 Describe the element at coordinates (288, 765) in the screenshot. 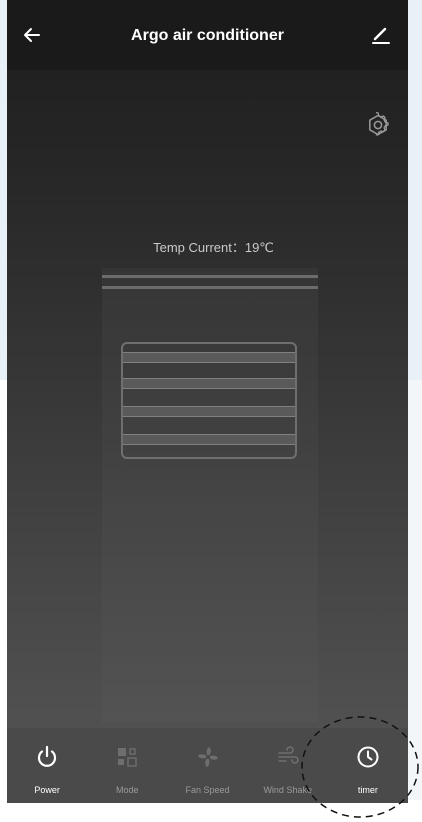

I see `wind-shake-button: Wind Shake` at that location.